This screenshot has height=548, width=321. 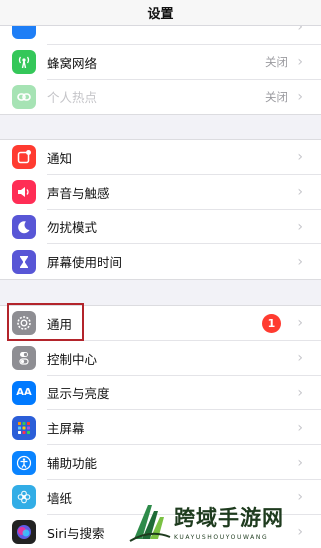 I want to click on hotspot-status: 关闭, so click(x=276, y=96).